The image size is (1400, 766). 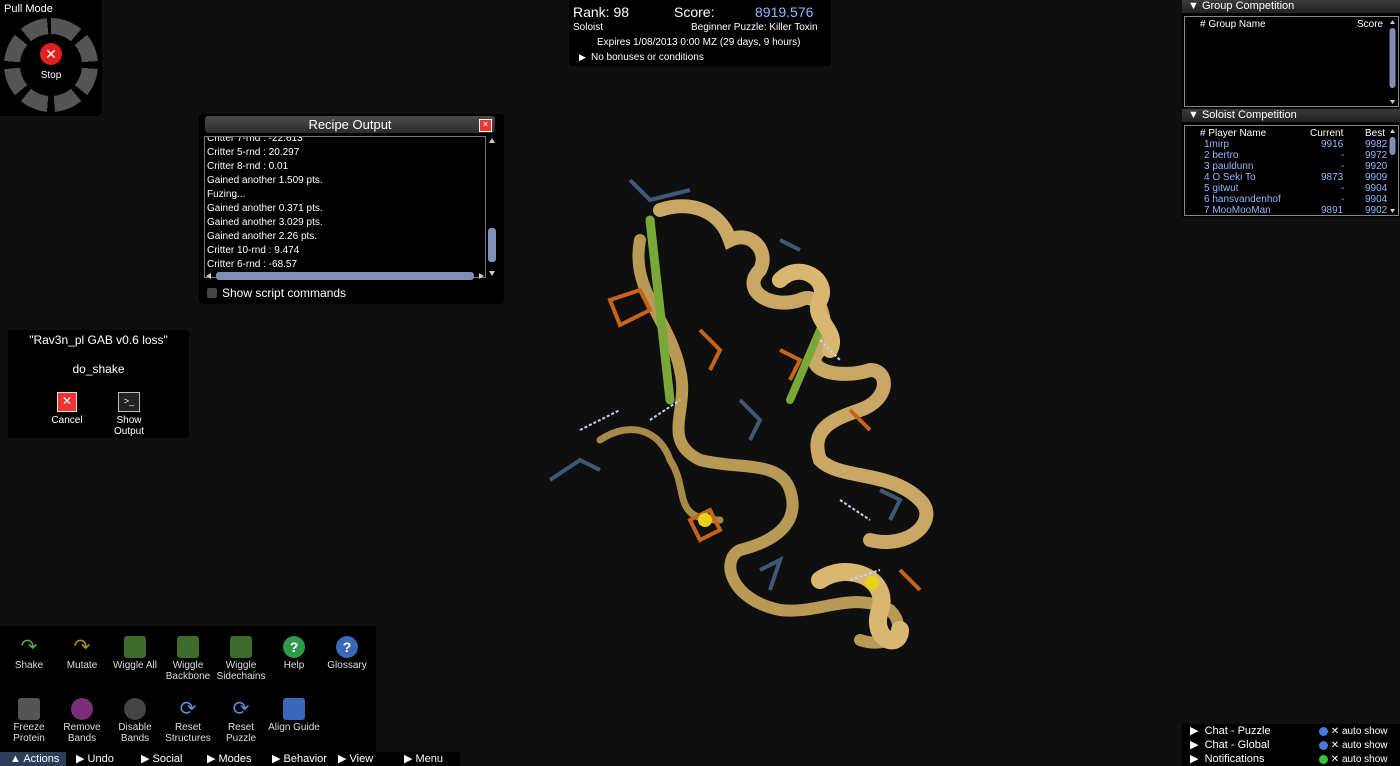 What do you see at coordinates (1237, 745) in the screenshot?
I see `chat-global-label: Chat - Global` at bounding box center [1237, 745].